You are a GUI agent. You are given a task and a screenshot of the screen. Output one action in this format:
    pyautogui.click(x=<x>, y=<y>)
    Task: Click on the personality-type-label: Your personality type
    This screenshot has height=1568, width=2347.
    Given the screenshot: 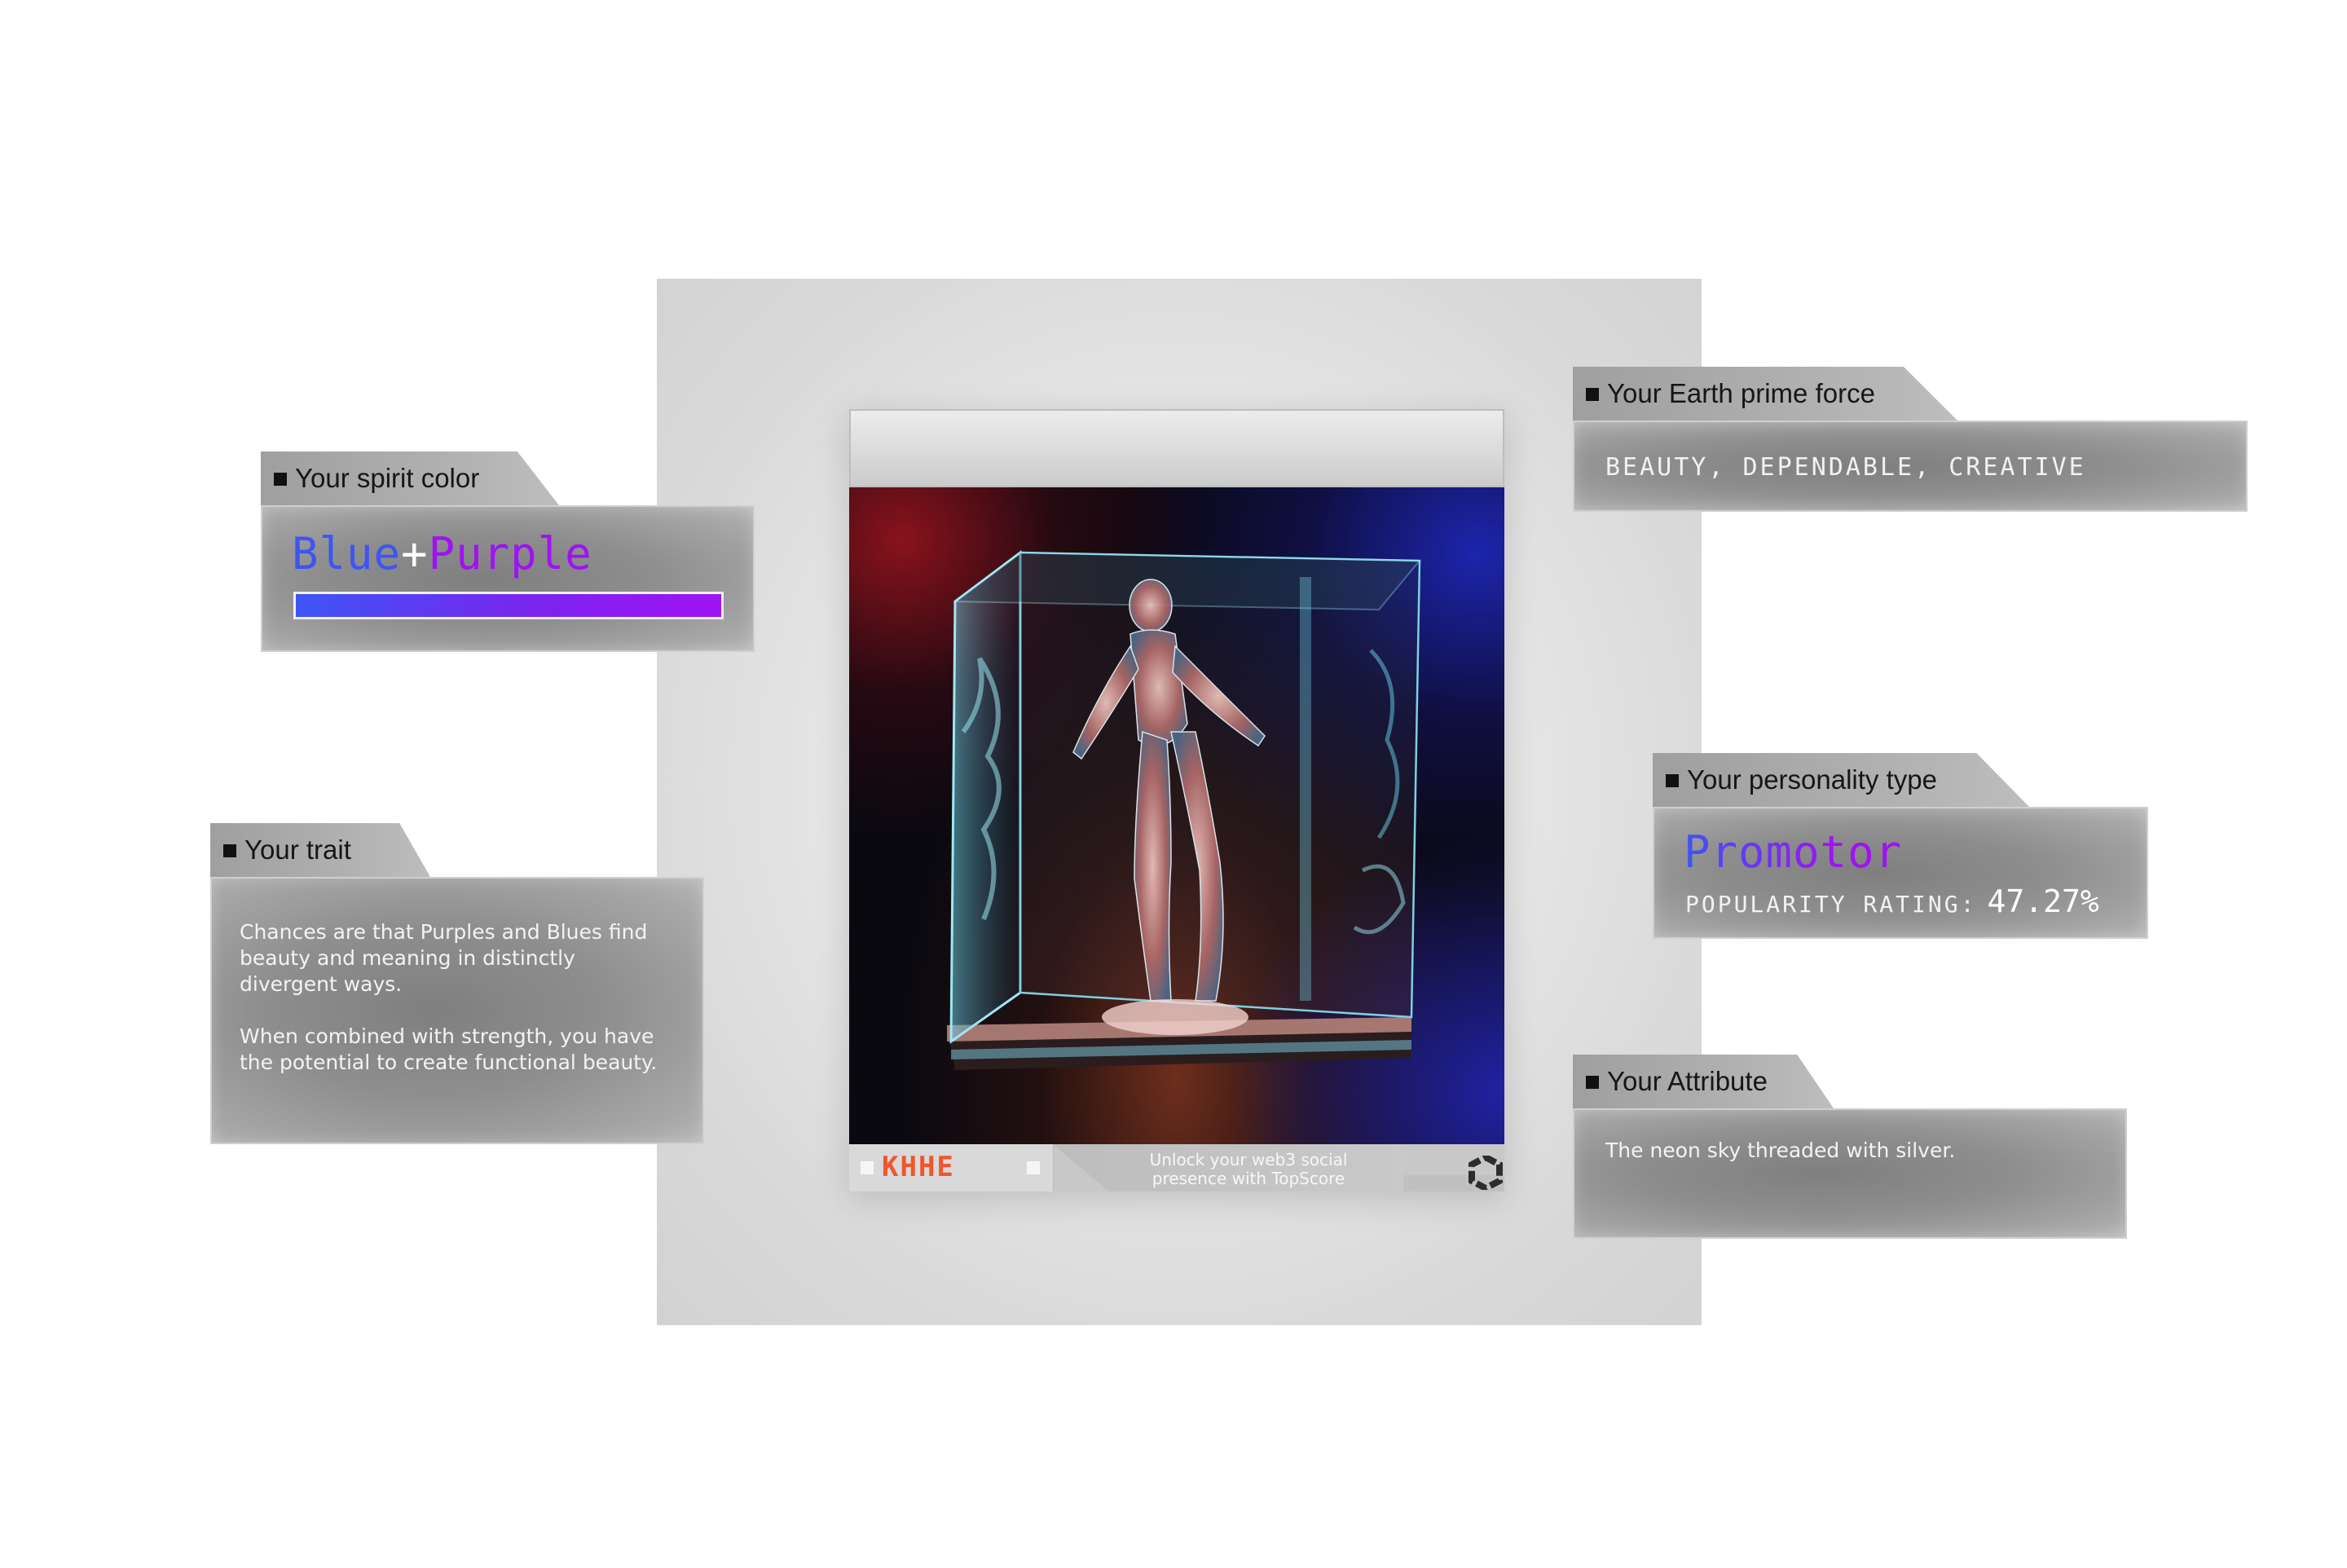 What is the action you would take?
    pyautogui.click(x=1812, y=779)
    